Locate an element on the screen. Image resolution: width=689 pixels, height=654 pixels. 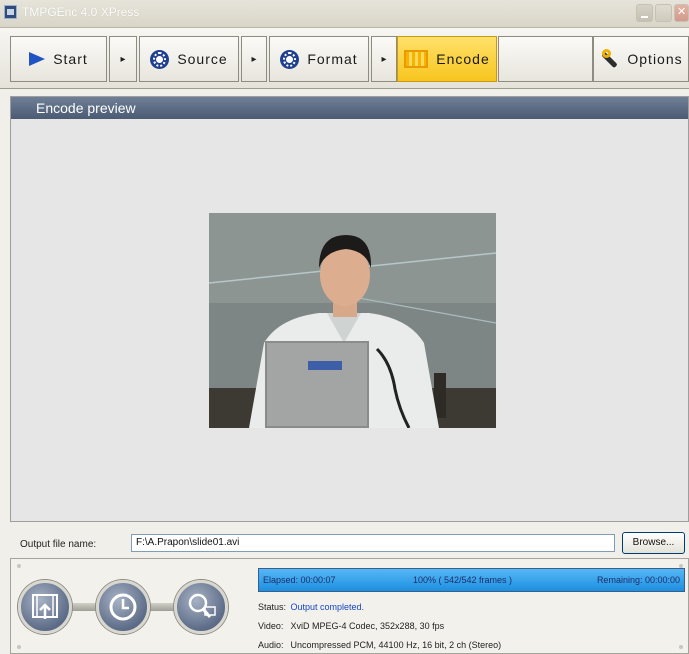
status-value: Output completed. is located at coordinates (327, 607).